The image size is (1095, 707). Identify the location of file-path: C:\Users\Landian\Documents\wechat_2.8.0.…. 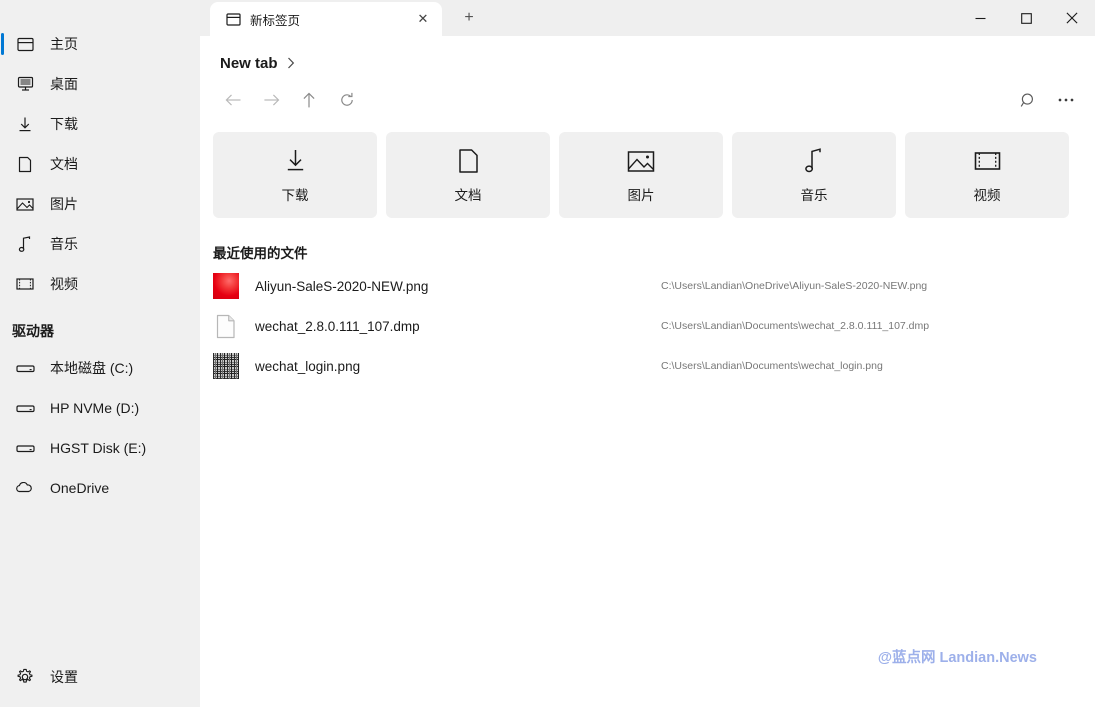
(795, 326).